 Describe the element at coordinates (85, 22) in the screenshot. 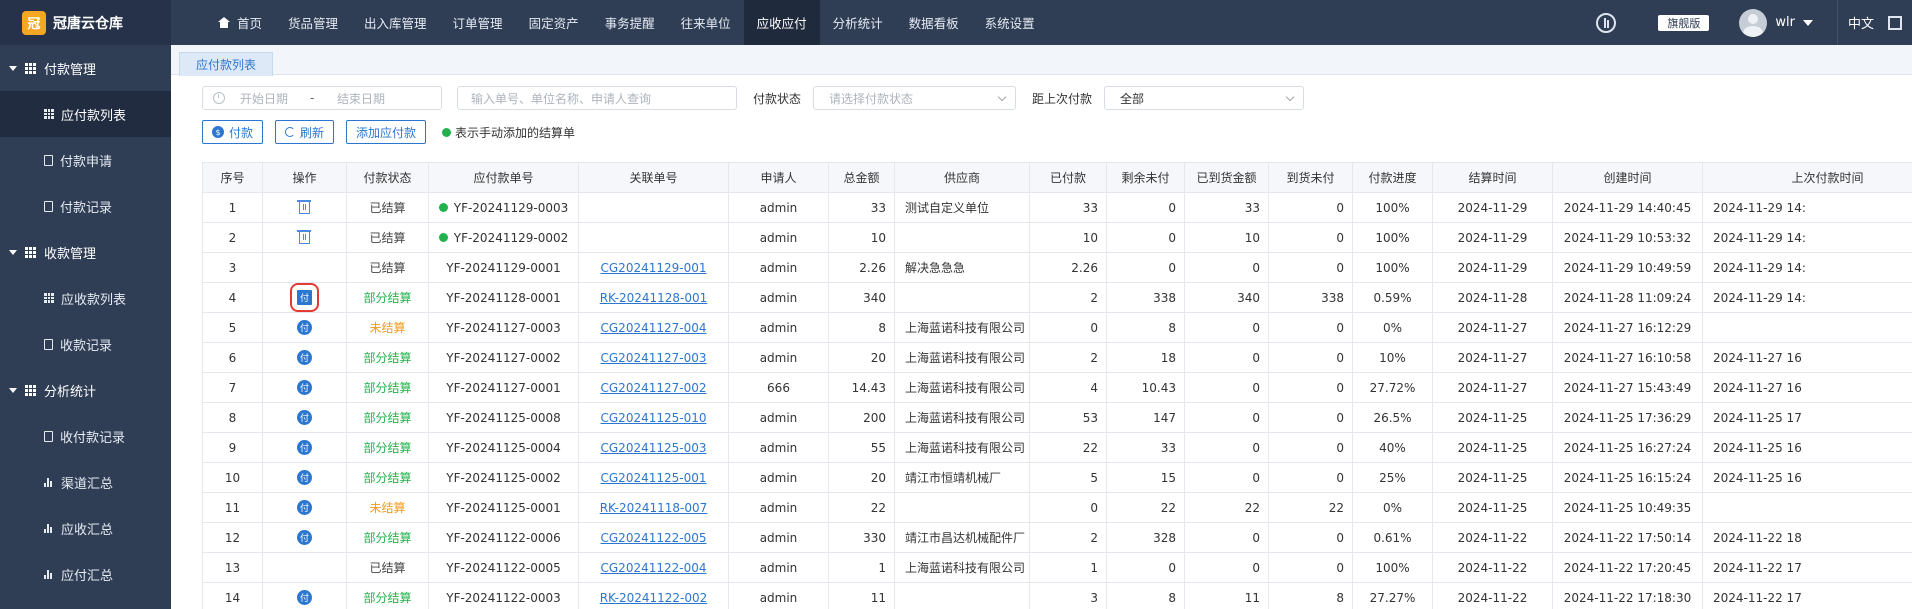

I see `app-logo: 冠 冠唐云仓库` at that location.